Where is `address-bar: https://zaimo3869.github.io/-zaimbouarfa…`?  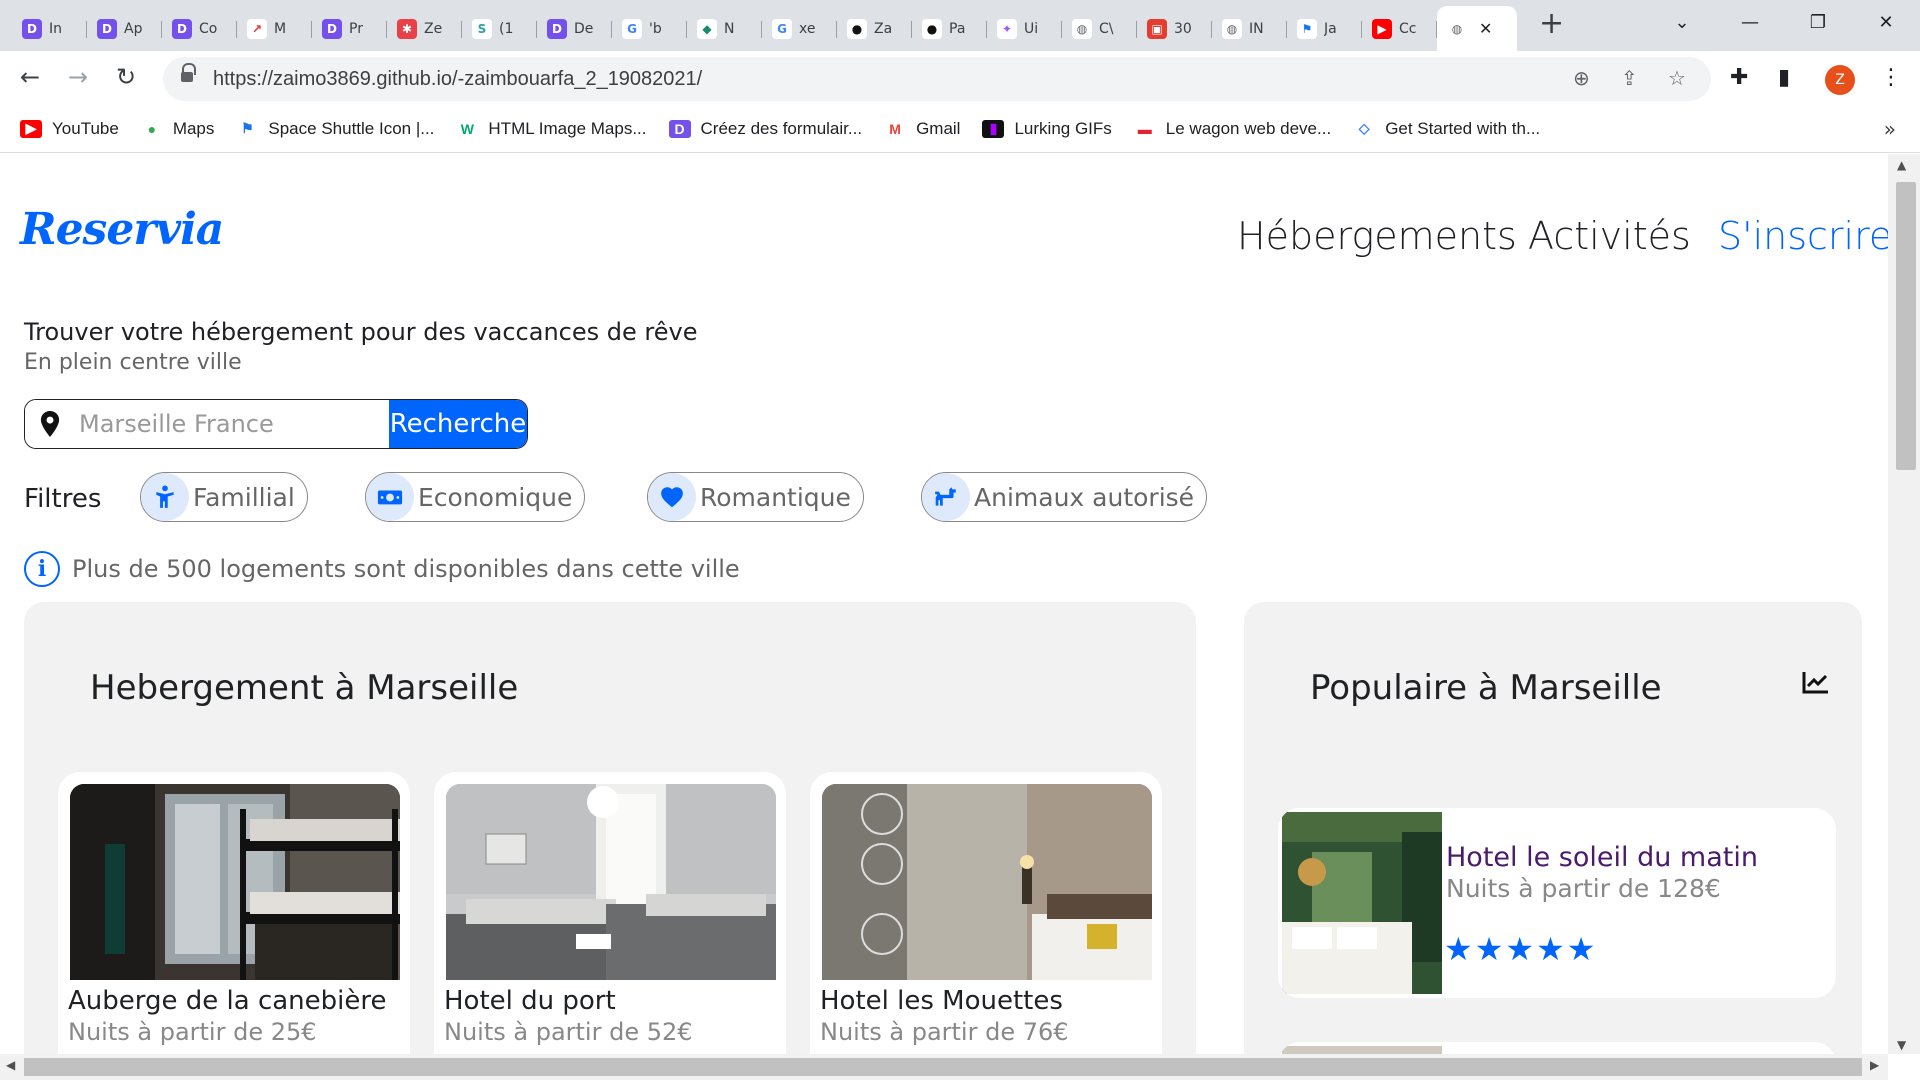
address-bar: https://zaimo3869.github.io/-zaimbouarfa… is located at coordinates (937, 79).